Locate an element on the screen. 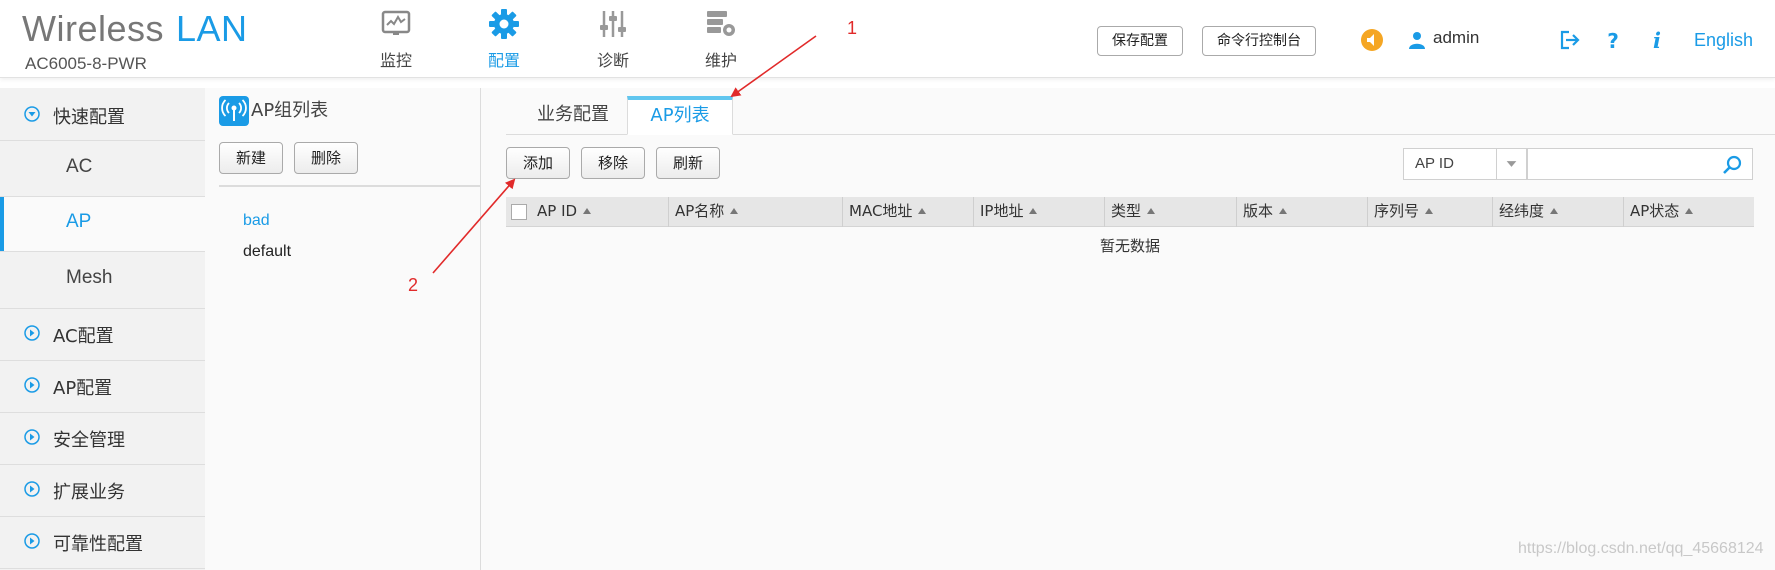 The image size is (1775, 570). ap-group-panel-title: AP组列表 is located at coordinates (273, 111).